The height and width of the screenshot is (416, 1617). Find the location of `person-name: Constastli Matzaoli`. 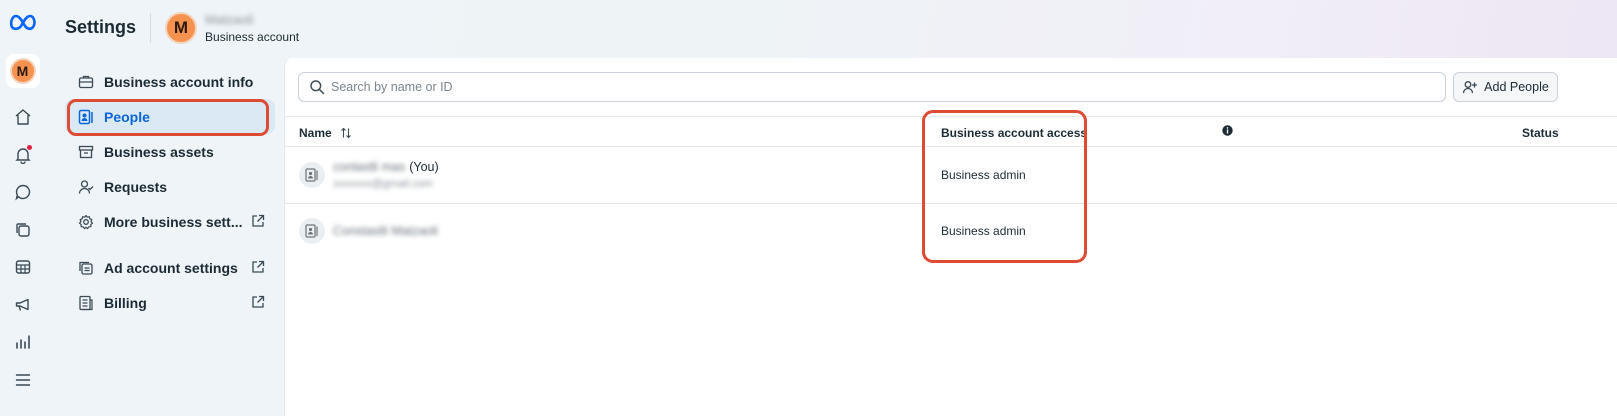

person-name: Constastli Matzaoli is located at coordinates (385, 231).